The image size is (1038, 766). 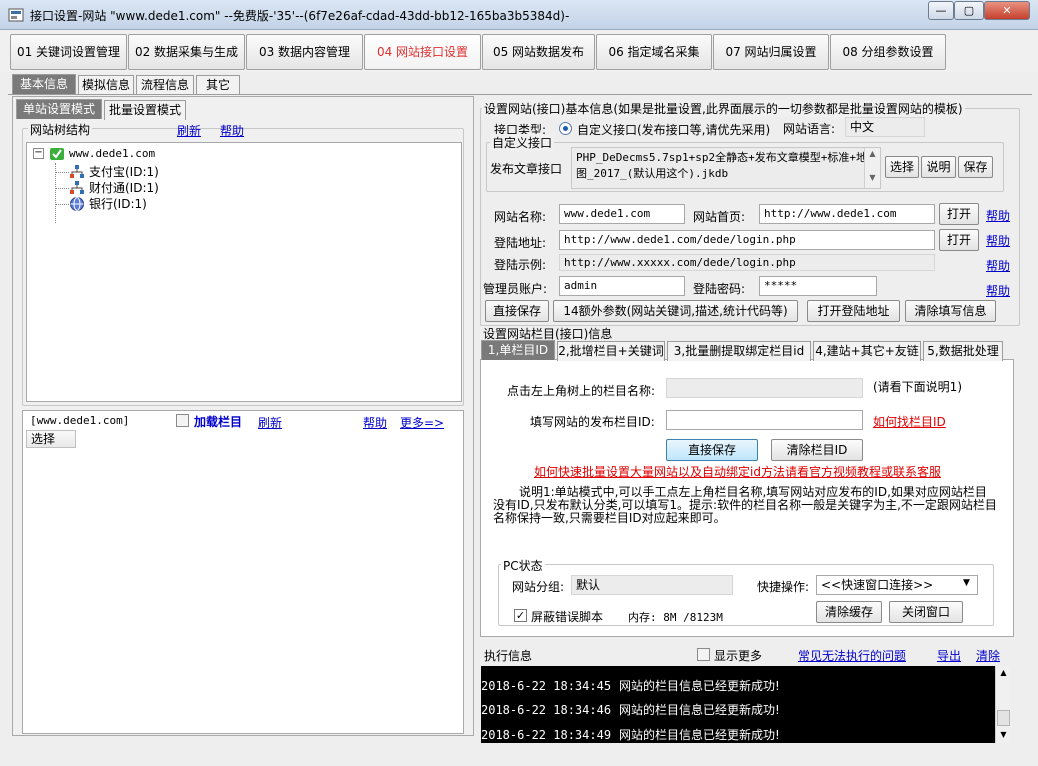 I want to click on clear-info-button: 清除填写信息, so click(x=950, y=311).